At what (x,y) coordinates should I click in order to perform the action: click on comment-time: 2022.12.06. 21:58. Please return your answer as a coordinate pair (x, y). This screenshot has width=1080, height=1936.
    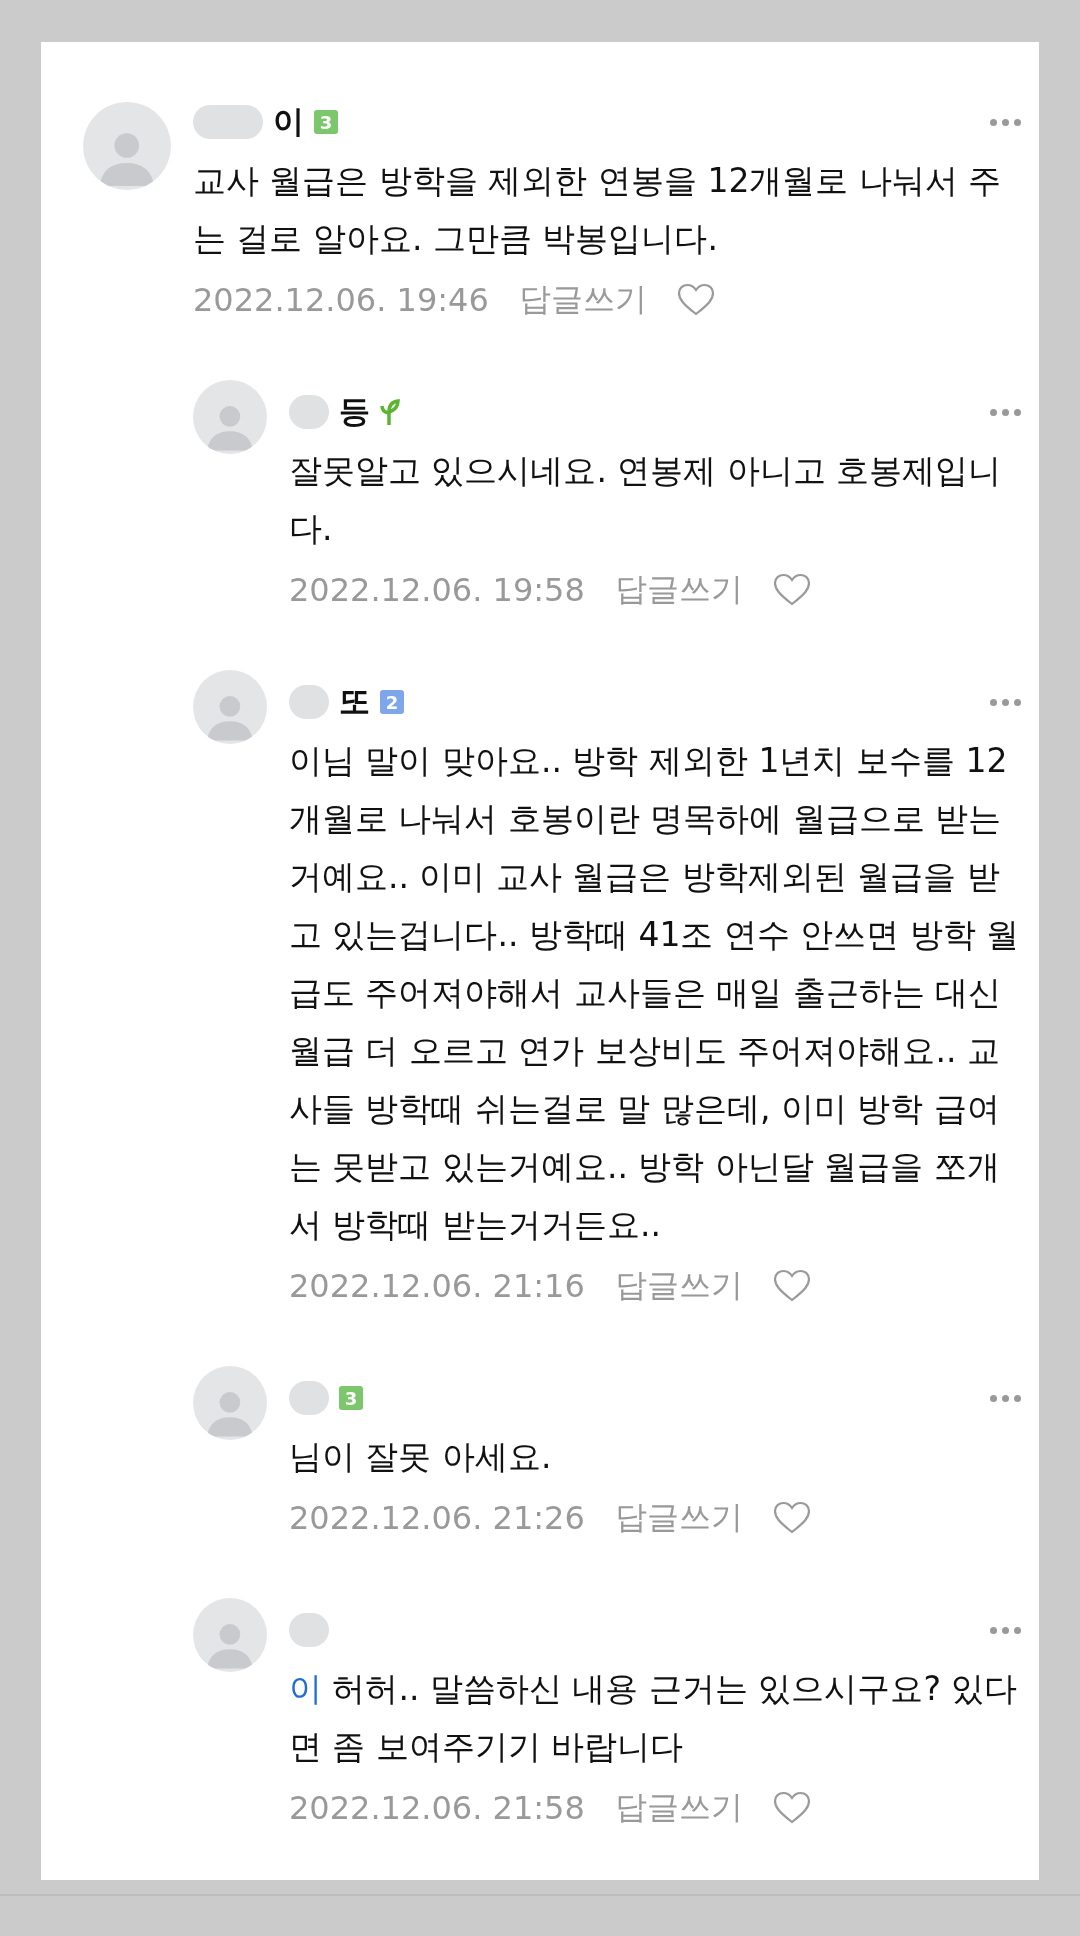
    Looking at the image, I should click on (437, 1808).